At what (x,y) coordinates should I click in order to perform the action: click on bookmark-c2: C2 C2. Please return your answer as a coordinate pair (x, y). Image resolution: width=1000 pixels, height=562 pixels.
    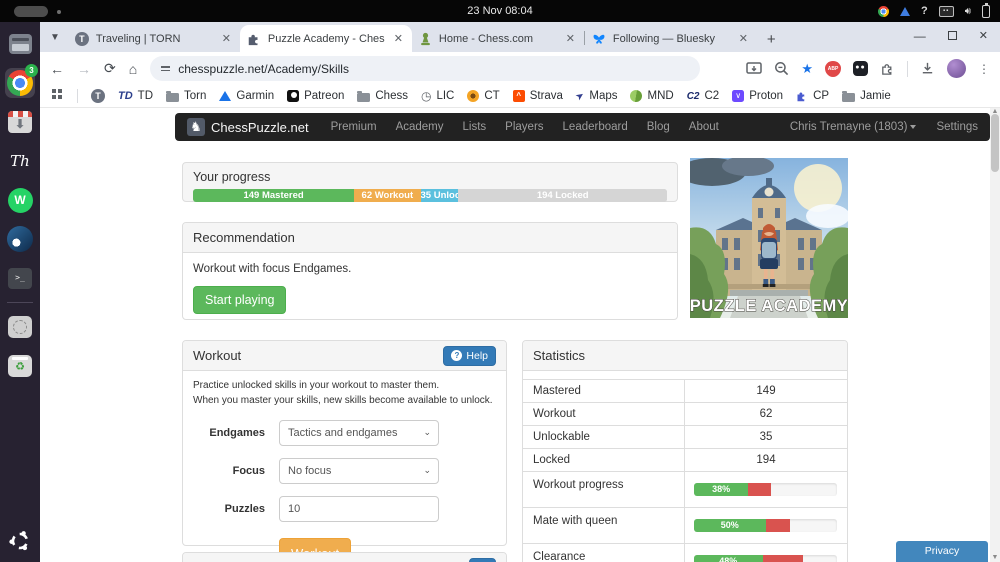
    Looking at the image, I should click on (703, 96).